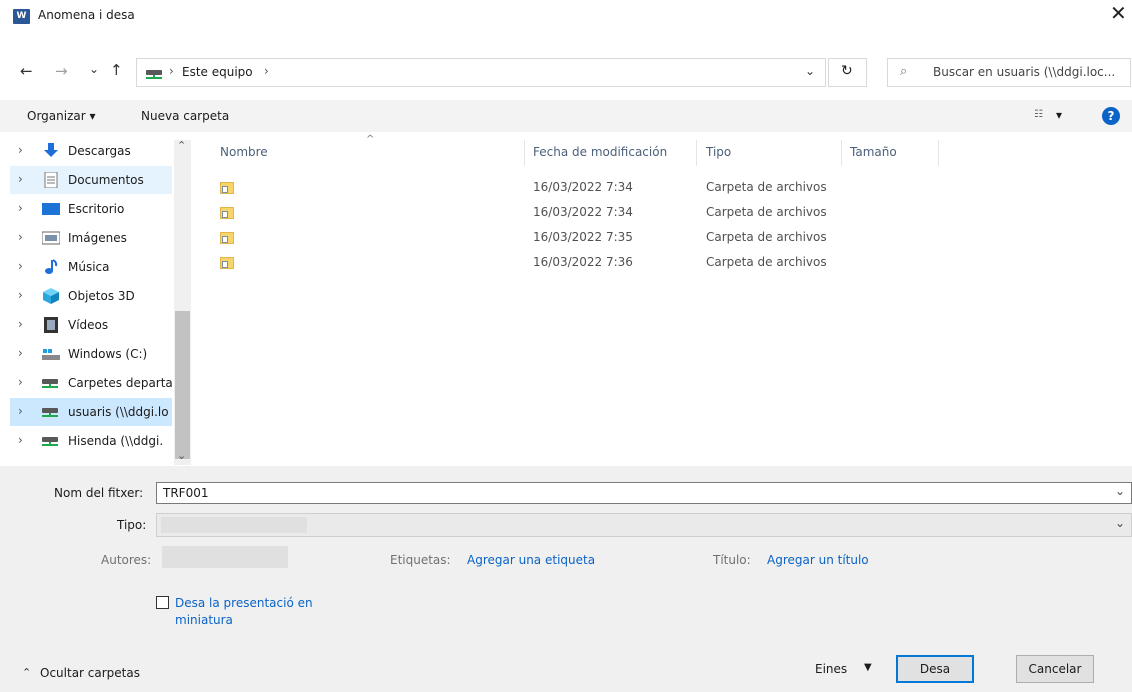 This screenshot has width=1132, height=692. I want to click on back-button: ←, so click(26, 71).